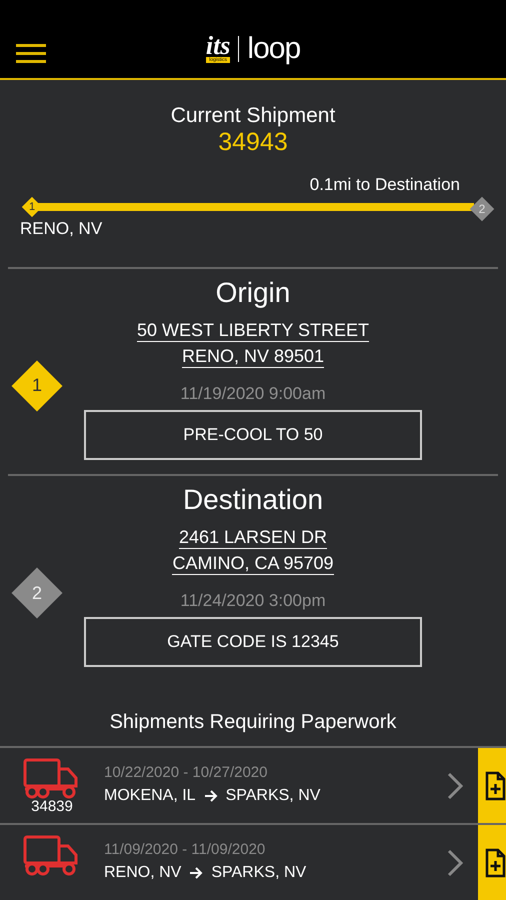 This screenshot has width=506, height=900. What do you see at coordinates (61, 228) in the screenshot?
I see `location-text: RENO, NV` at bounding box center [61, 228].